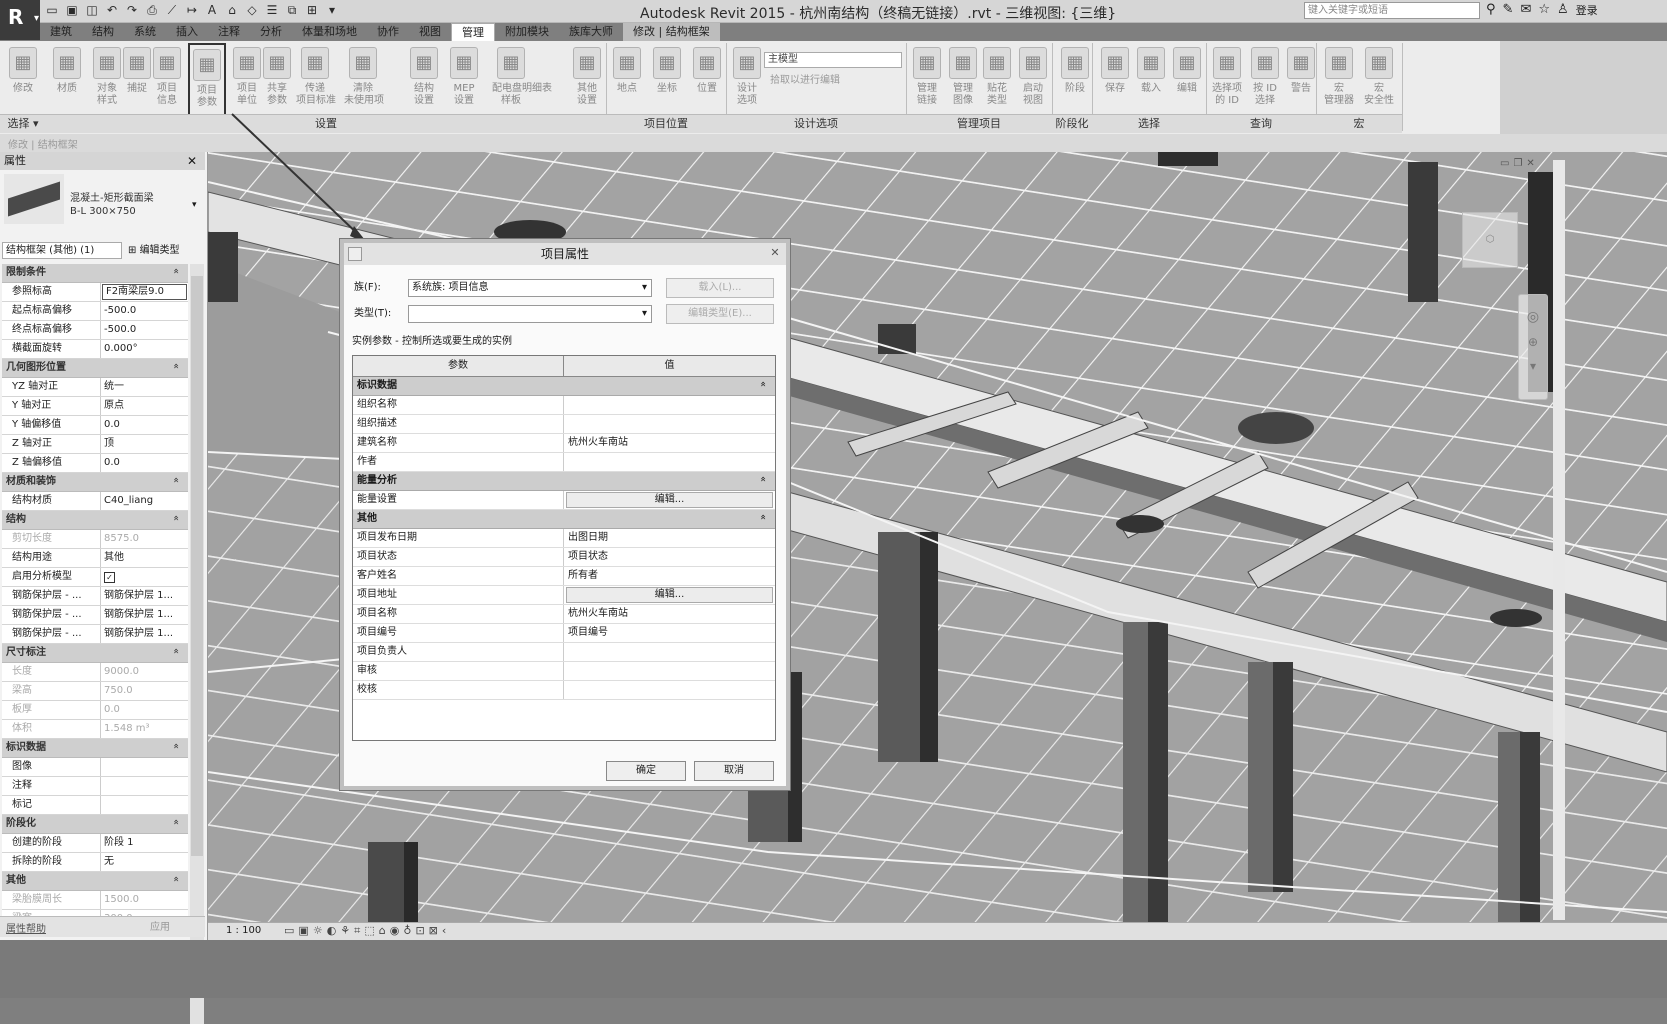 The width and height of the screenshot is (1667, 1024). I want to click on ribbon-button-position: ▦ 位置, so click(707, 80).